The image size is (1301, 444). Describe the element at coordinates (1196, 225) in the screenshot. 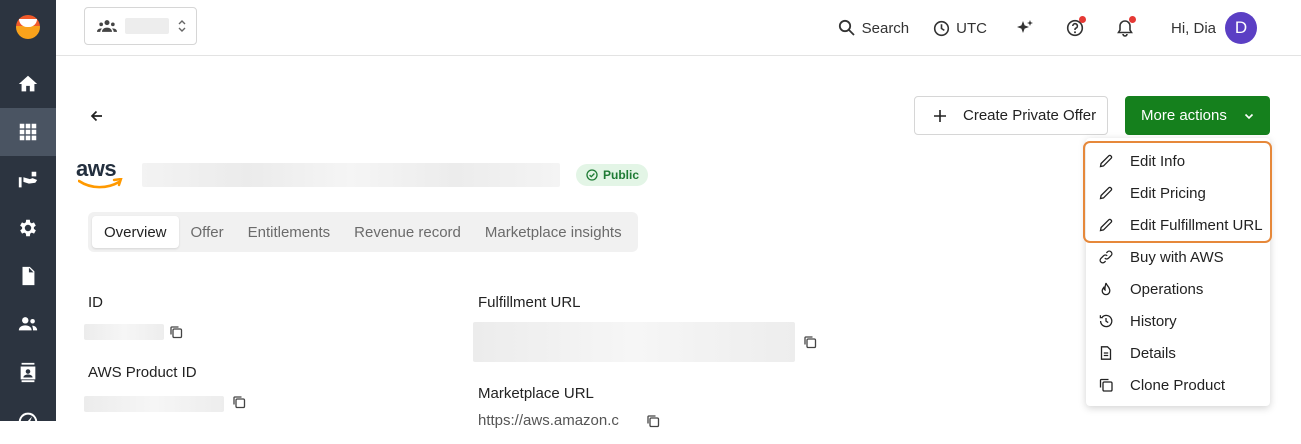

I see `menu-item-label: Edit Fulfillment URL` at that location.